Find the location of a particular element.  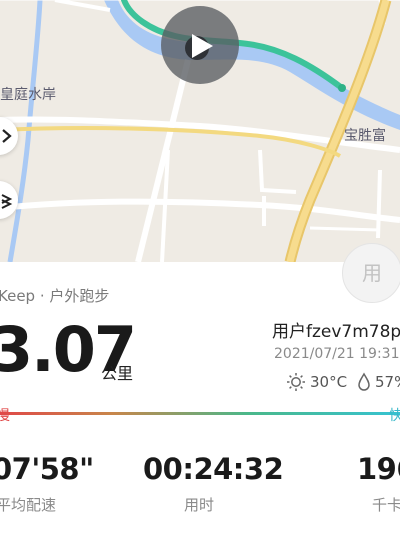

activity-type: Keep · 户外跑步 is located at coordinates (55, 296).